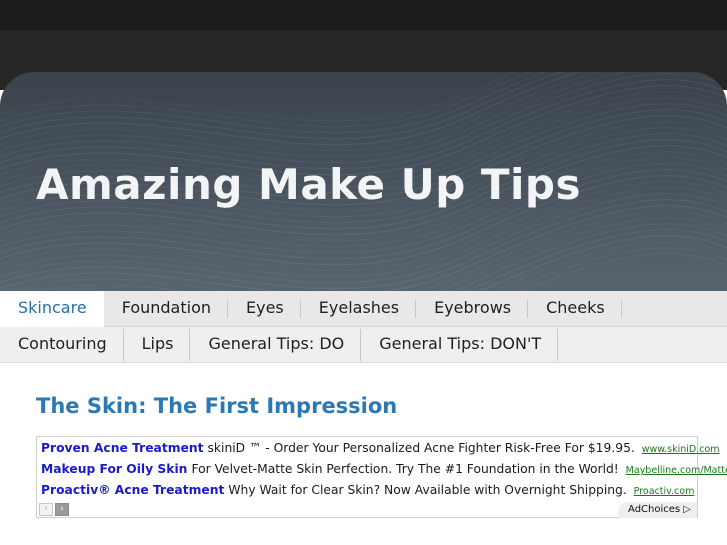 The height and width of the screenshot is (545, 727). I want to click on nav-item-cheeks: Cheeks, so click(575, 309).